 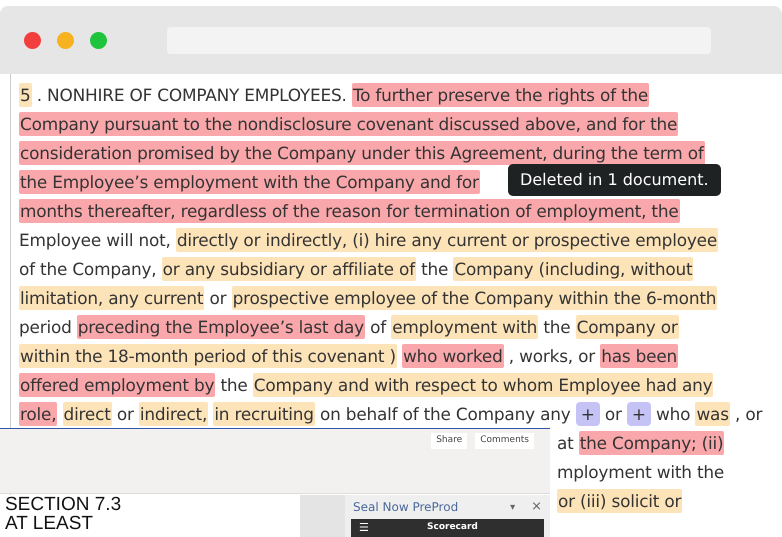 I want to click on changed-text: limitation, any current, so click(x=111, y=298).